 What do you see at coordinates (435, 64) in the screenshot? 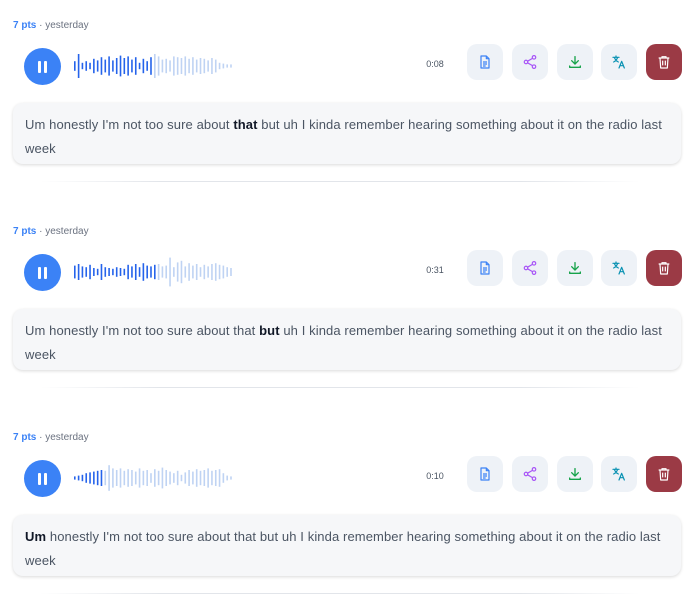
I see `duration-label: 0:08` at bounding box center [435, 64].